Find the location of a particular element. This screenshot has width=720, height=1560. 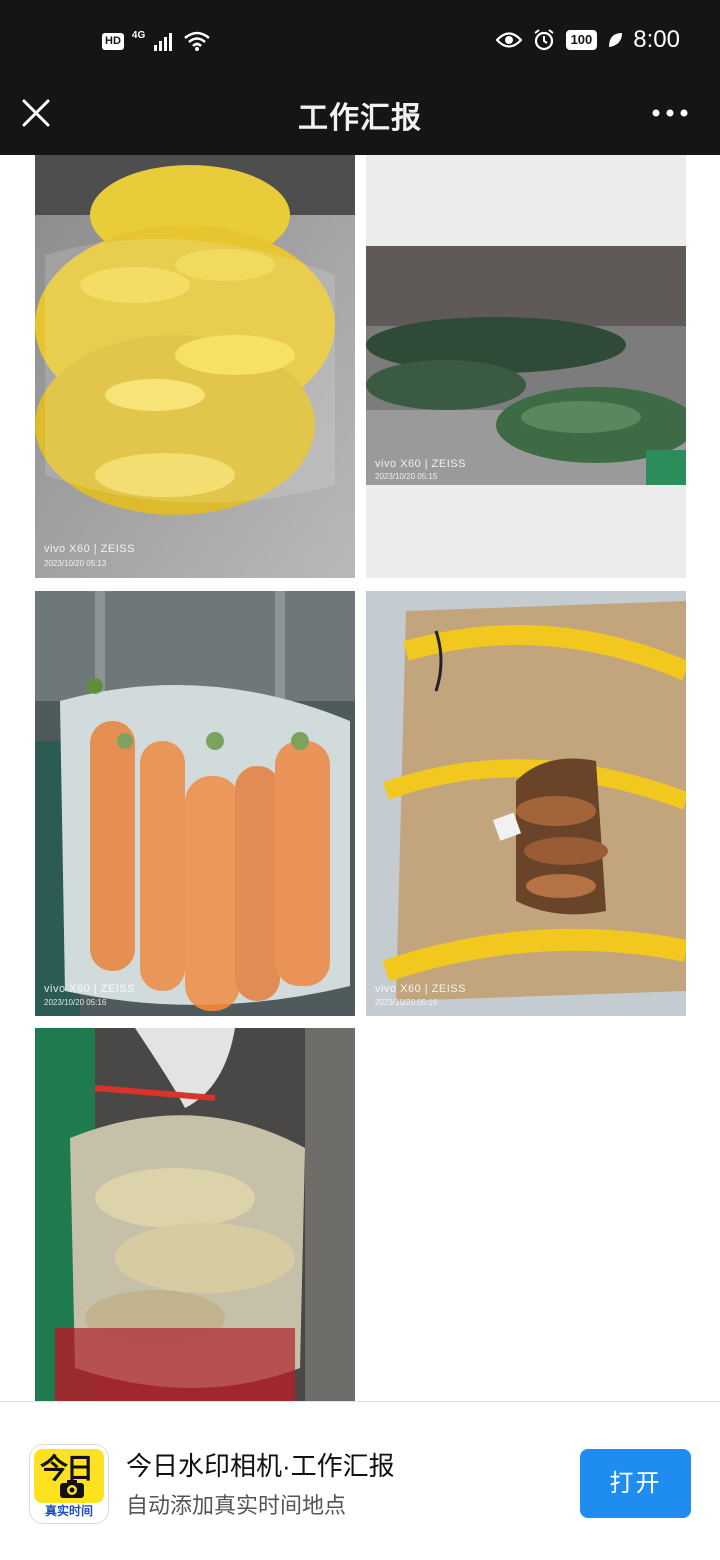

app-promo-bar: 今日 真实时间 今日水印相机·工作汇报 自动添加真实时间地点 打开 is located at coordinates (360, 1480).